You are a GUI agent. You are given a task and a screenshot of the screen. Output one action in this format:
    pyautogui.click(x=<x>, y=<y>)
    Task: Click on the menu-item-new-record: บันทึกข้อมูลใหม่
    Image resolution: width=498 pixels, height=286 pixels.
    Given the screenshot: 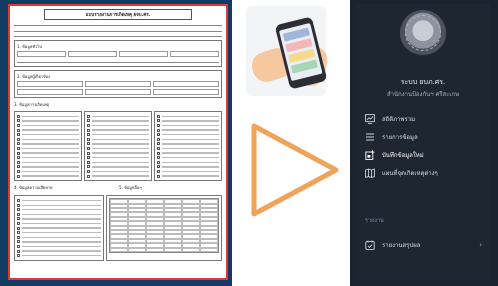 What is the action you would take?
    pyautogui.click(x=425, y=155)
    